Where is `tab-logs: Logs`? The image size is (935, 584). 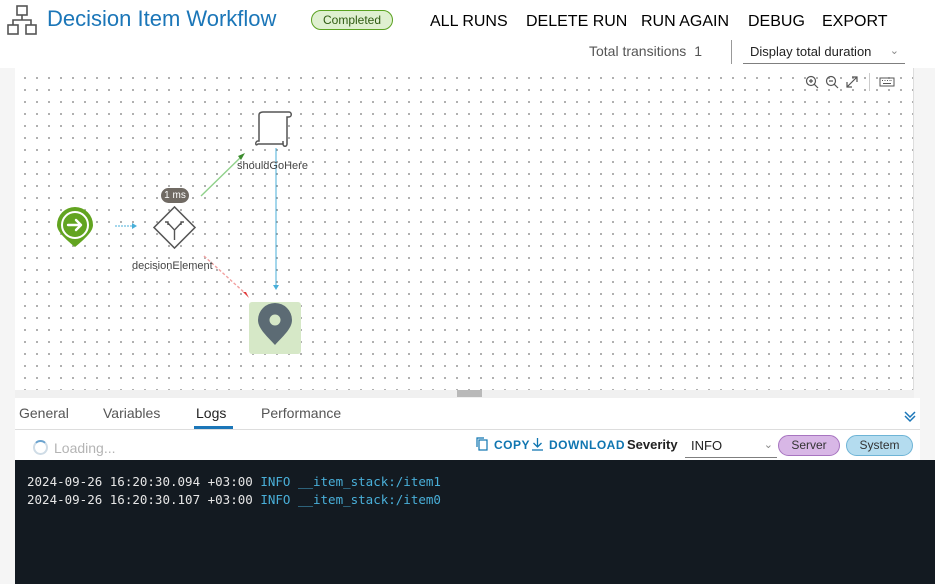 tab-logs: Logs is located at coordinates (211, 413).